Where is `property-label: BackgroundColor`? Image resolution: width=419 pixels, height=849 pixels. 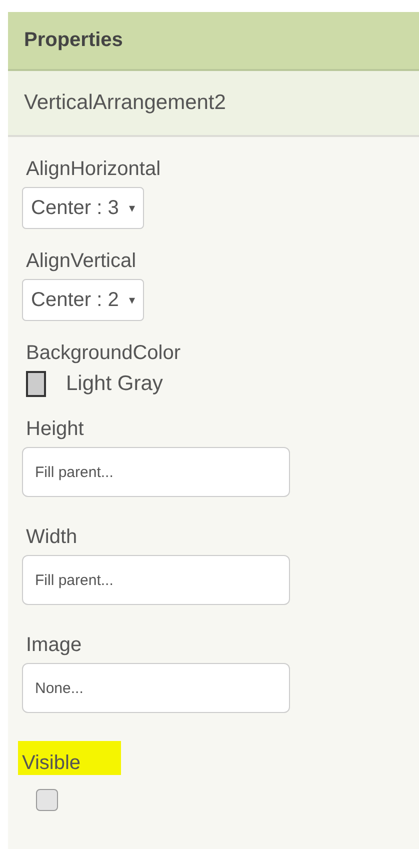
property-label: BackgroundColor is located at coordinates (103, 353).